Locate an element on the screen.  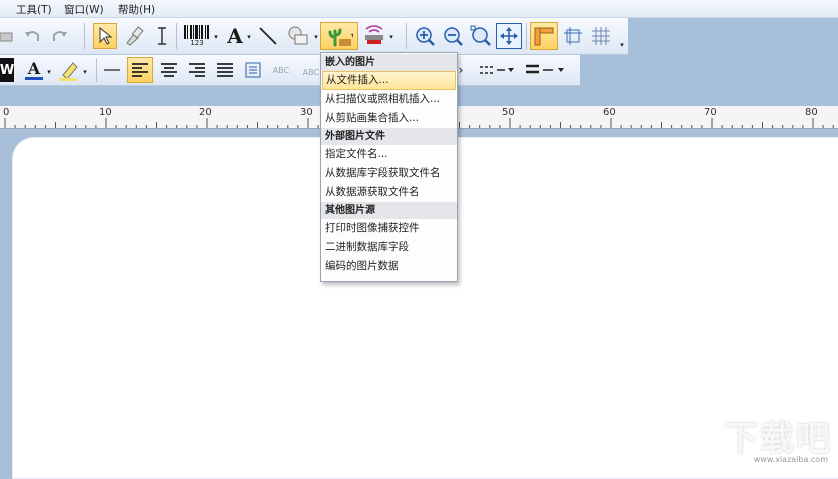
shapes-icon is located at coordinates (298, 35).